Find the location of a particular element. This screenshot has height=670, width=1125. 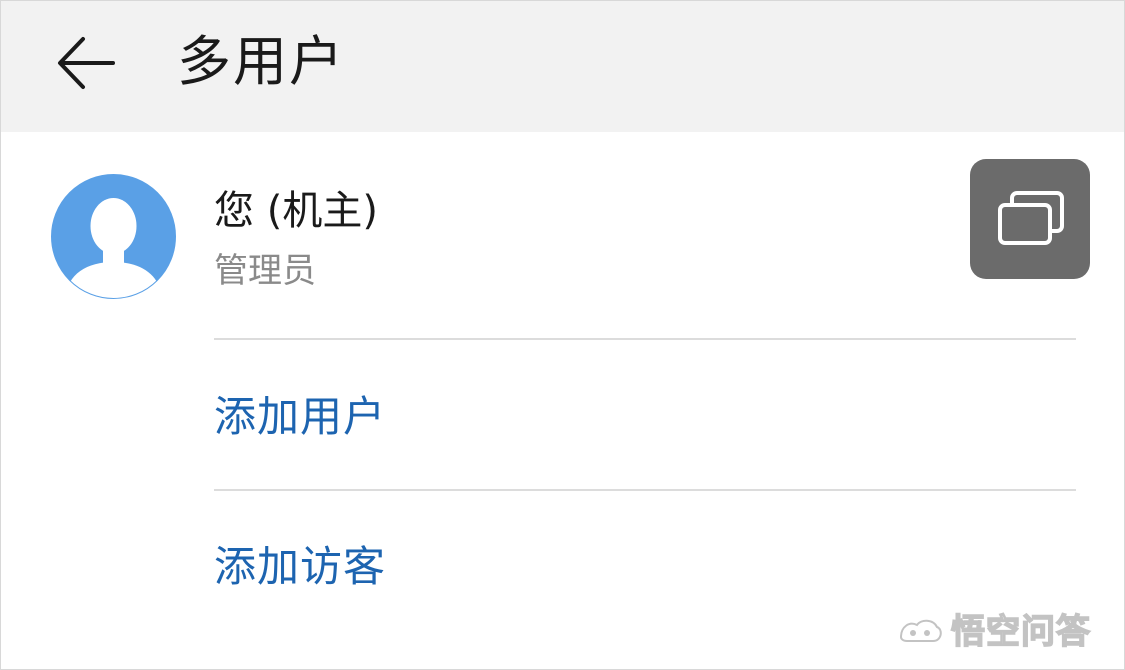

add-user-button: 添加用户 is located at coordinates (300, 417).